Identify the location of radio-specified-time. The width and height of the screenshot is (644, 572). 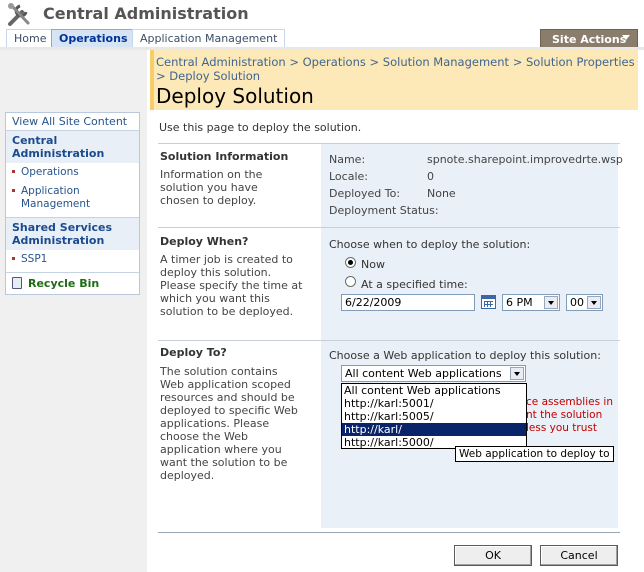
(350, 281).